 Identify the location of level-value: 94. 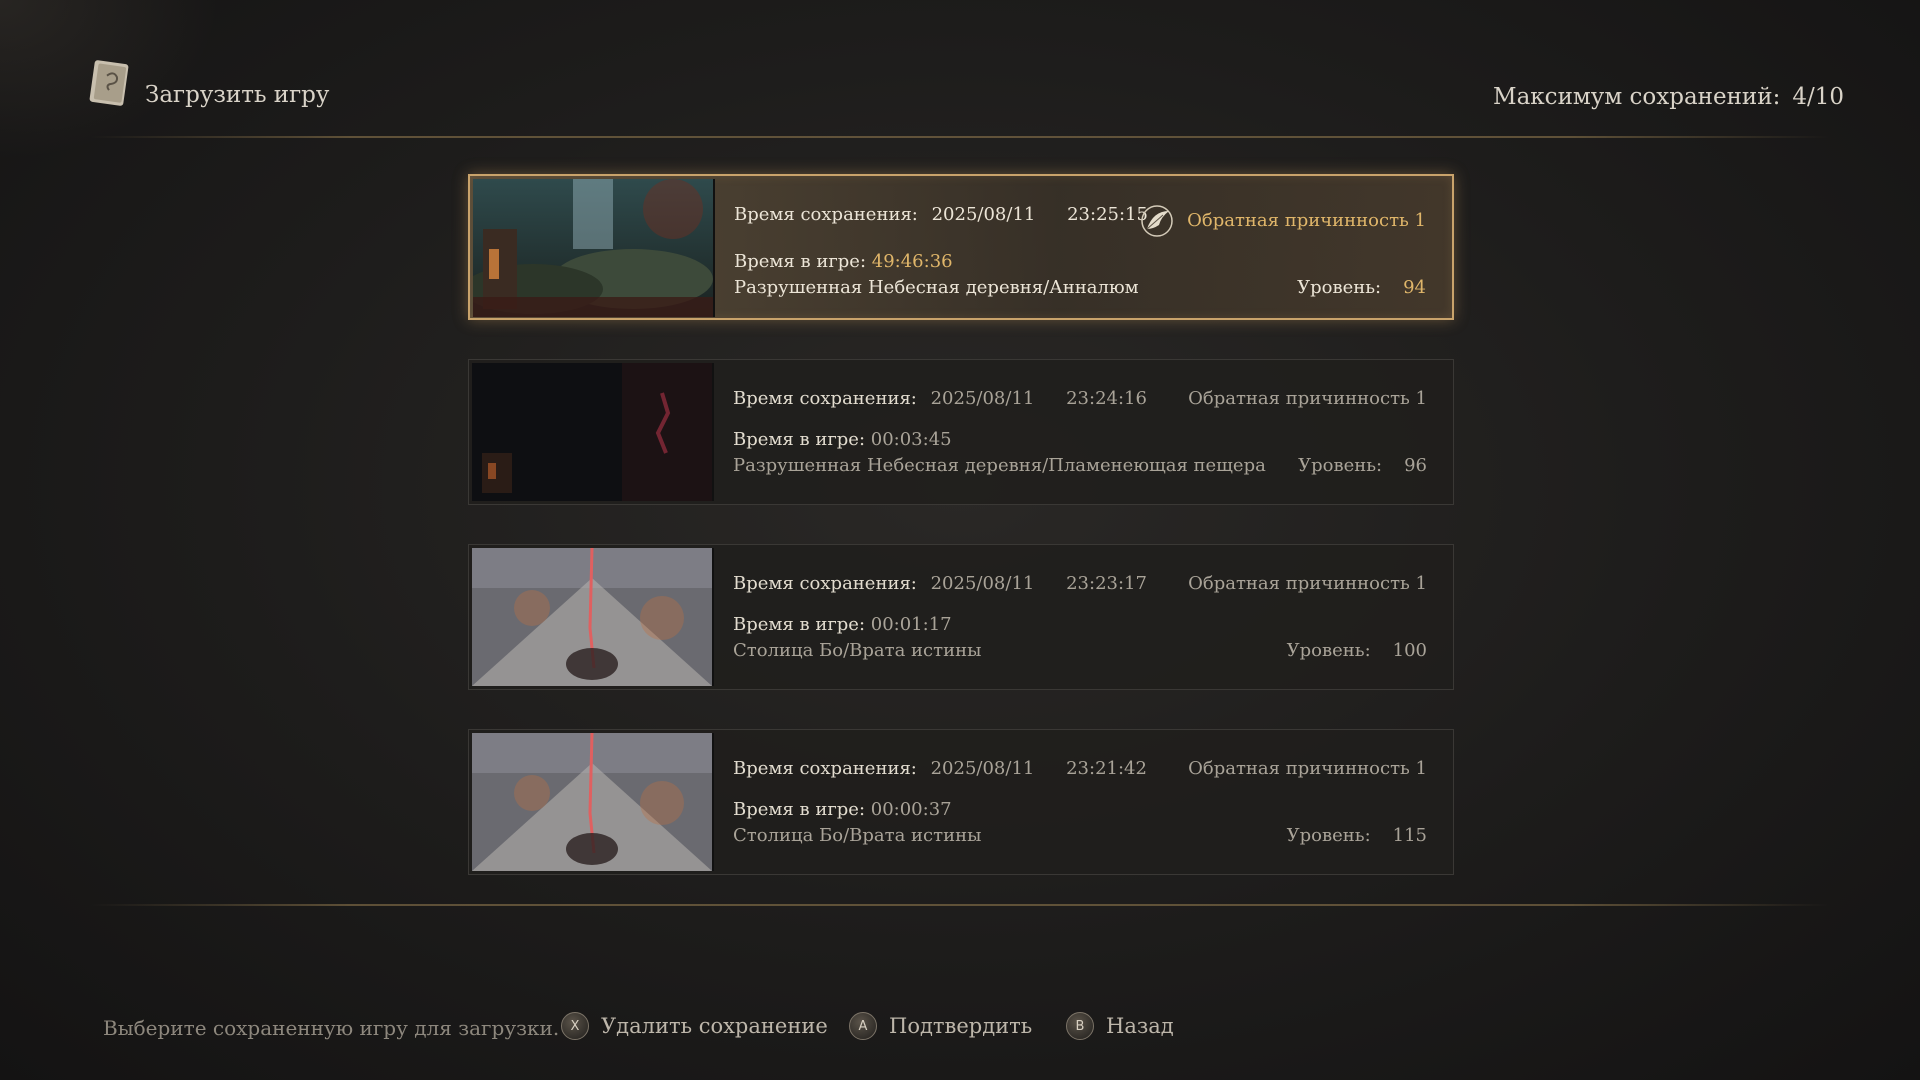
(1414, 287).